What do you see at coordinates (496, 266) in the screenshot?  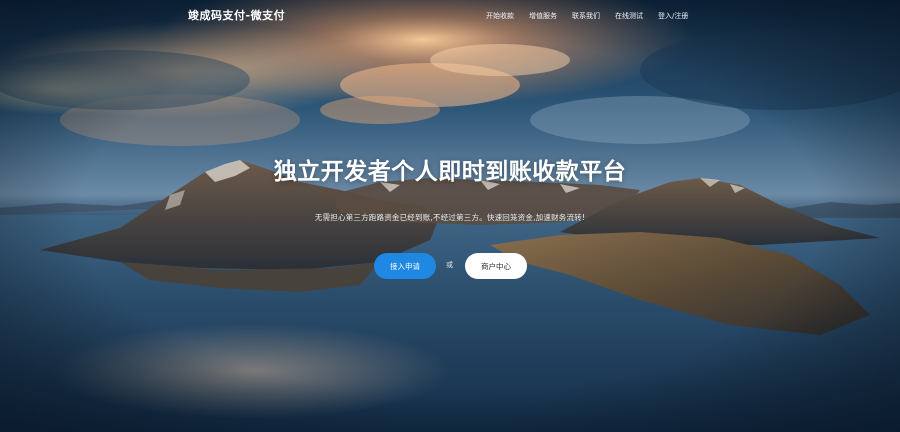 I see `merchant-center-button: 商户中心` at bounding box center [496, 266].